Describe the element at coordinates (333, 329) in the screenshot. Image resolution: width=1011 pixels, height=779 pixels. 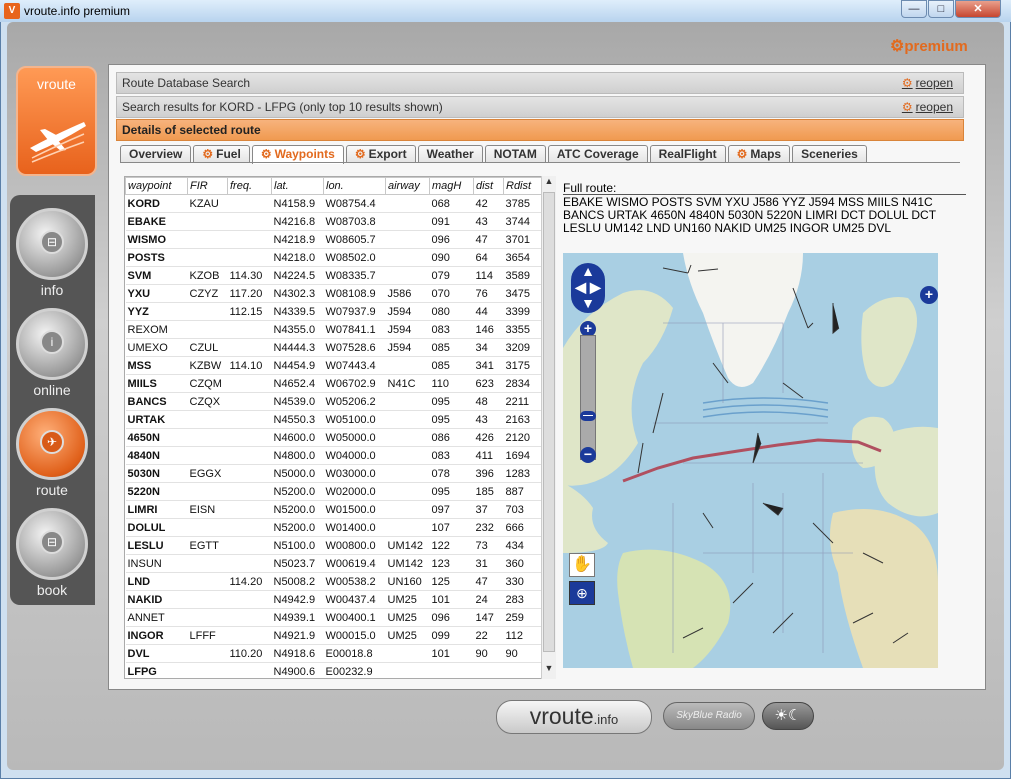
I see `table-row: REXOM N4355.0 W07841.1 J594 083 146 3355` at that location.